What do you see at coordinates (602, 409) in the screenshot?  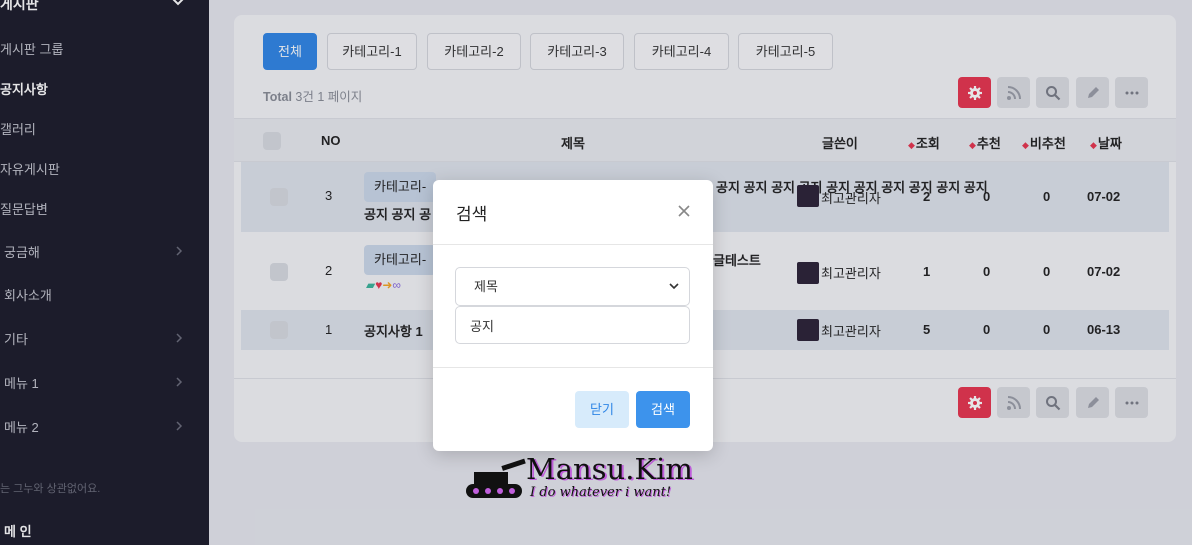 I see `close-button: 닫기` at bounding box center [602, 409].